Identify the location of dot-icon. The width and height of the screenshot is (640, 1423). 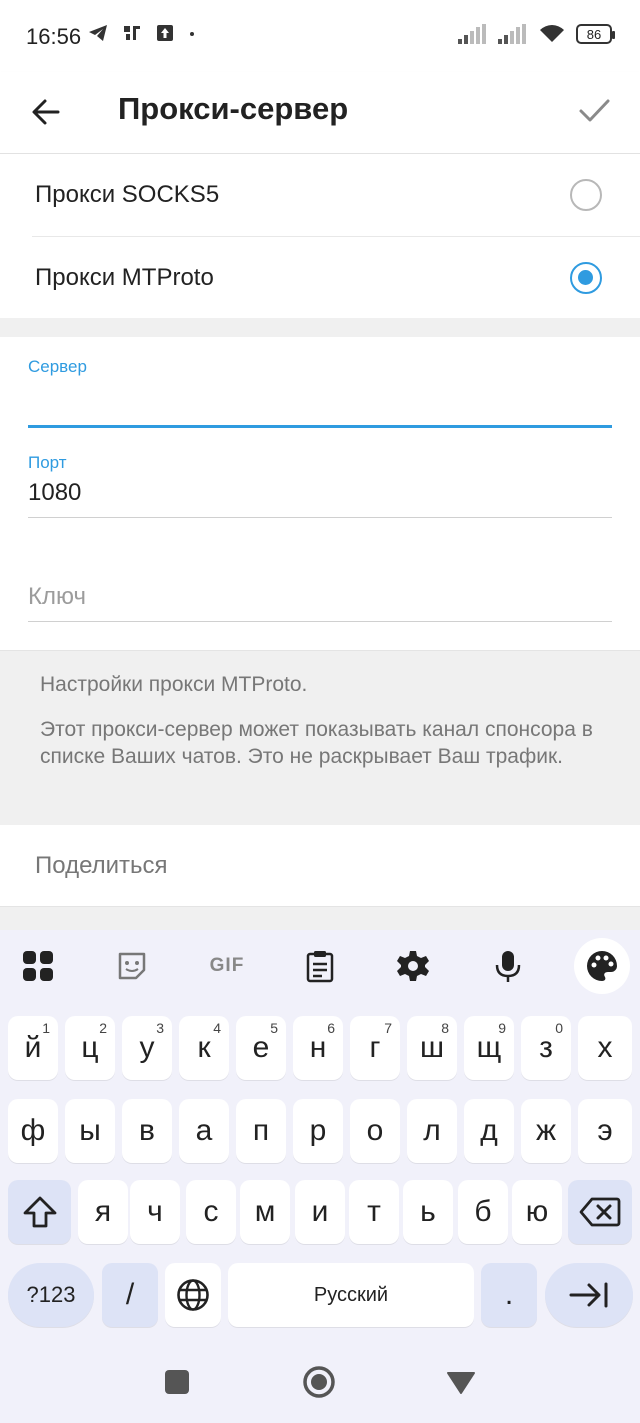
(192, 34).